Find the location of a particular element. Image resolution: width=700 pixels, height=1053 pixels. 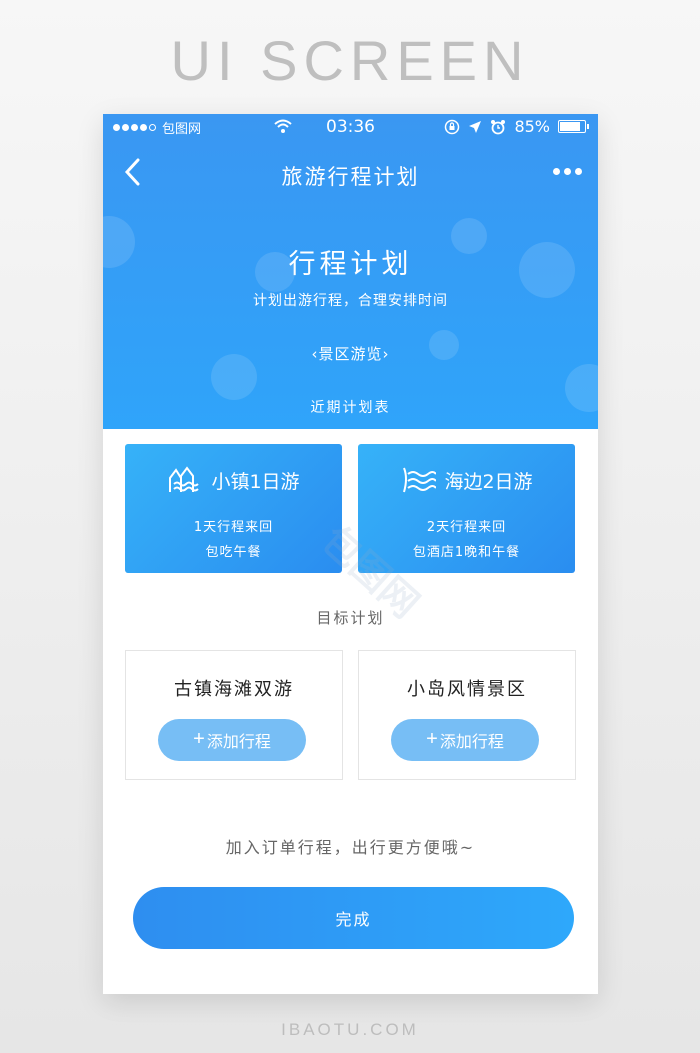

trip-detail-1: 2天行程来回 is located at coordinates (466, 527).